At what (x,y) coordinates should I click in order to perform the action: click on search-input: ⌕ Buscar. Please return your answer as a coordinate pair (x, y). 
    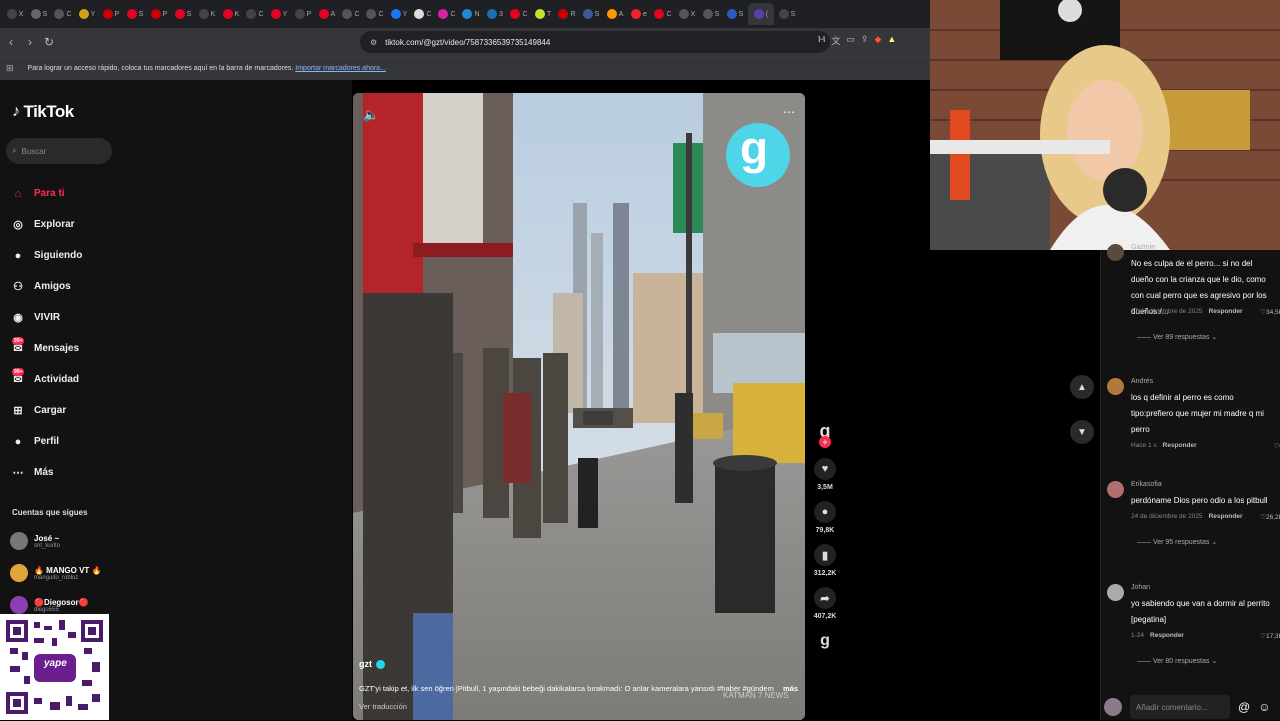
    Looking at the image, I should click on (59, 151).